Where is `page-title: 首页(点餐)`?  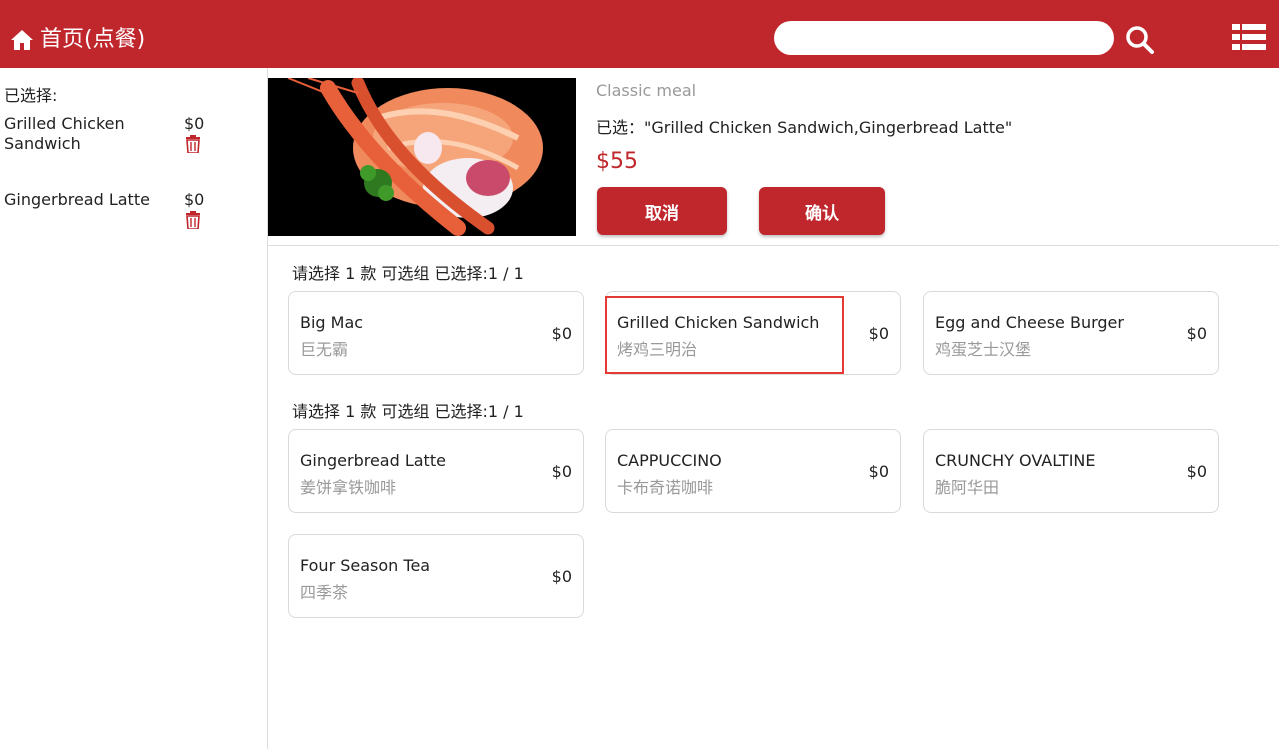
page-title: 首页(点餐) is located at coordinates (92, 40).